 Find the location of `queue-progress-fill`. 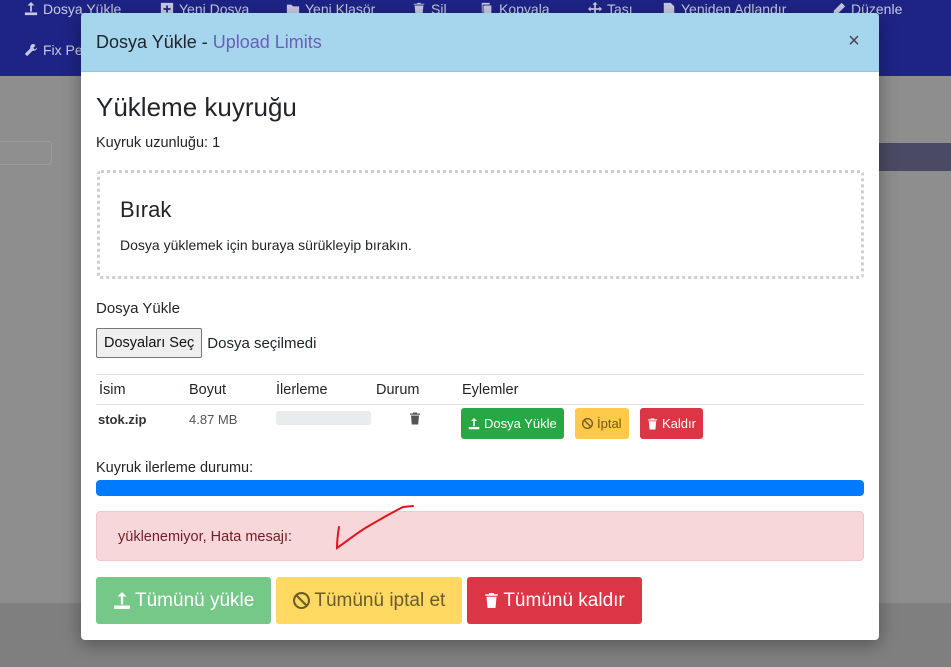

queue-progress-fill is located at coordinates (480, 488).